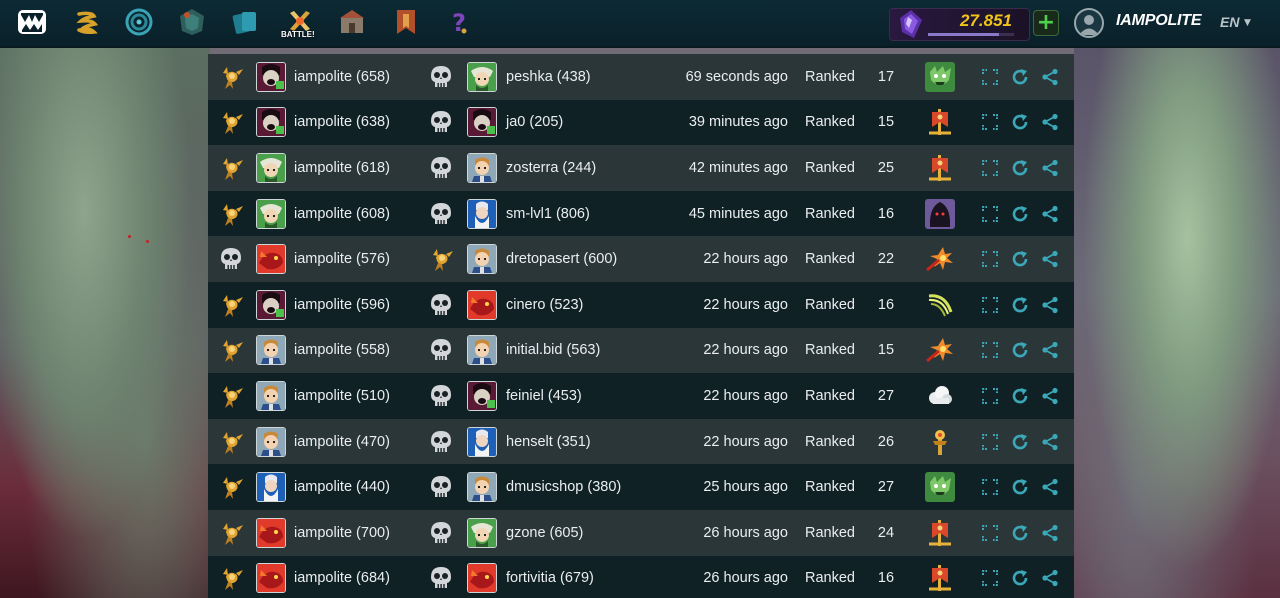 This screenshot has height=598, width=1280. I want to click on packs-icon, so click(192, 22).